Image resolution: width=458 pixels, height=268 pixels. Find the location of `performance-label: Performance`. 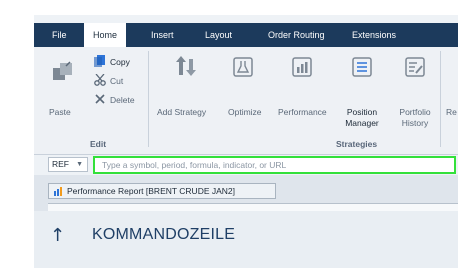

performance-label: Performance is located at coordinates (302, 112).